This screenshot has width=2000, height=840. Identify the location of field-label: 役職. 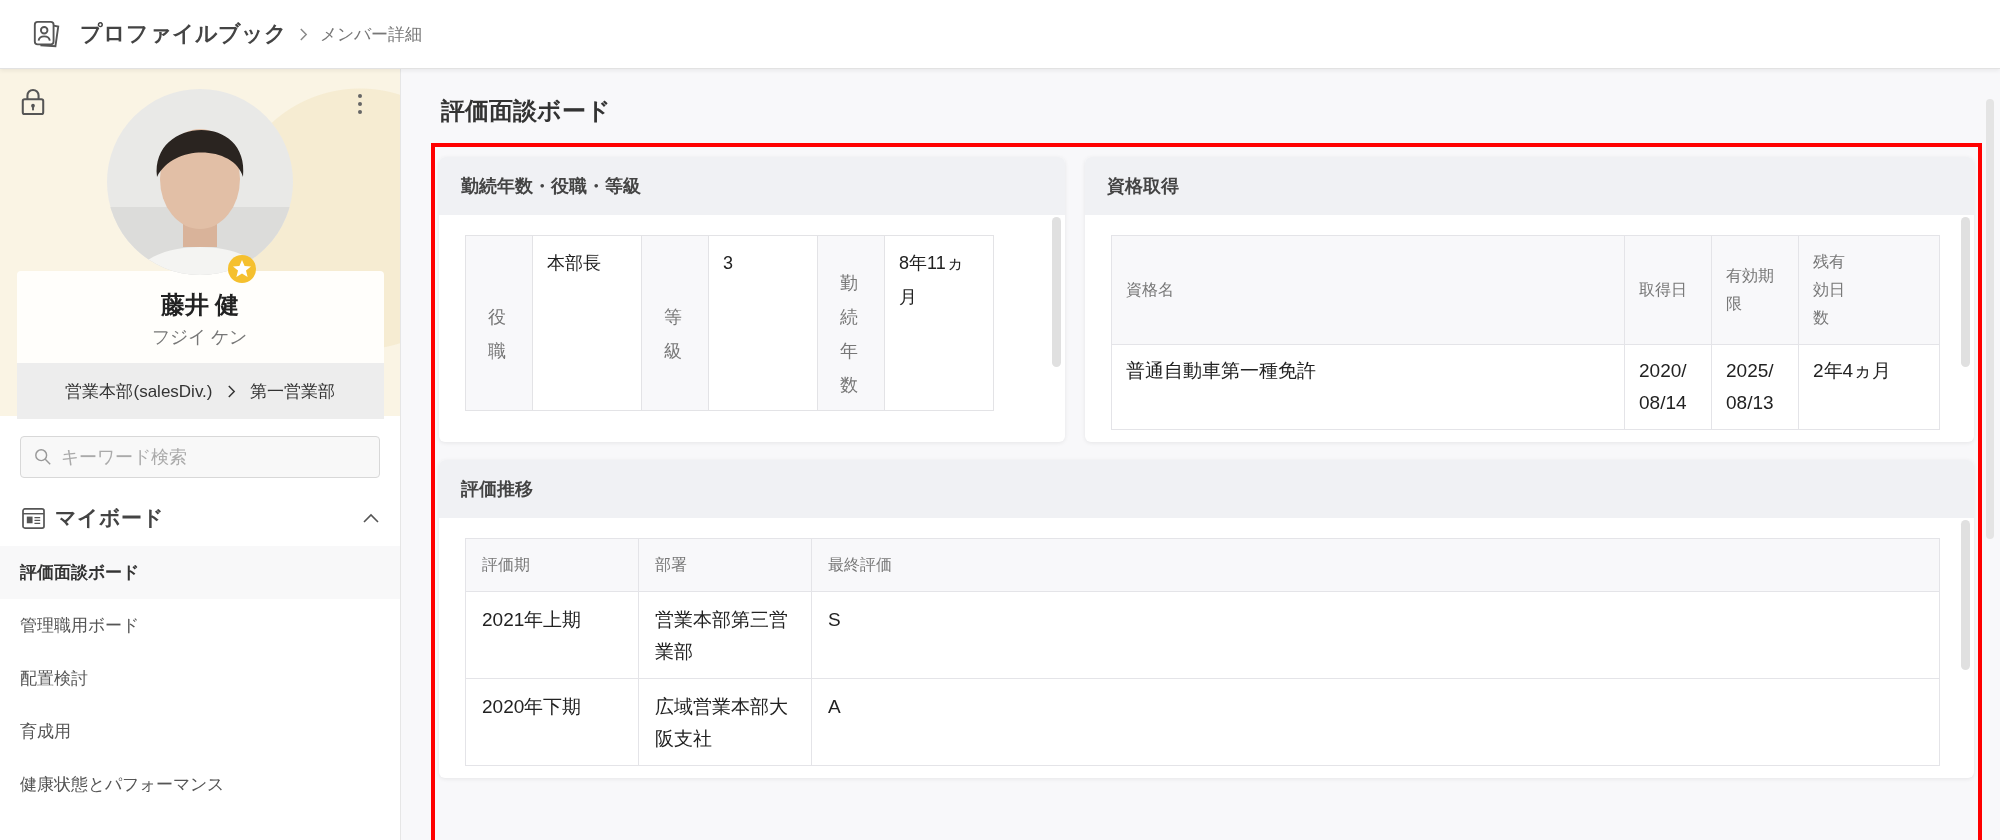
(499, 323).